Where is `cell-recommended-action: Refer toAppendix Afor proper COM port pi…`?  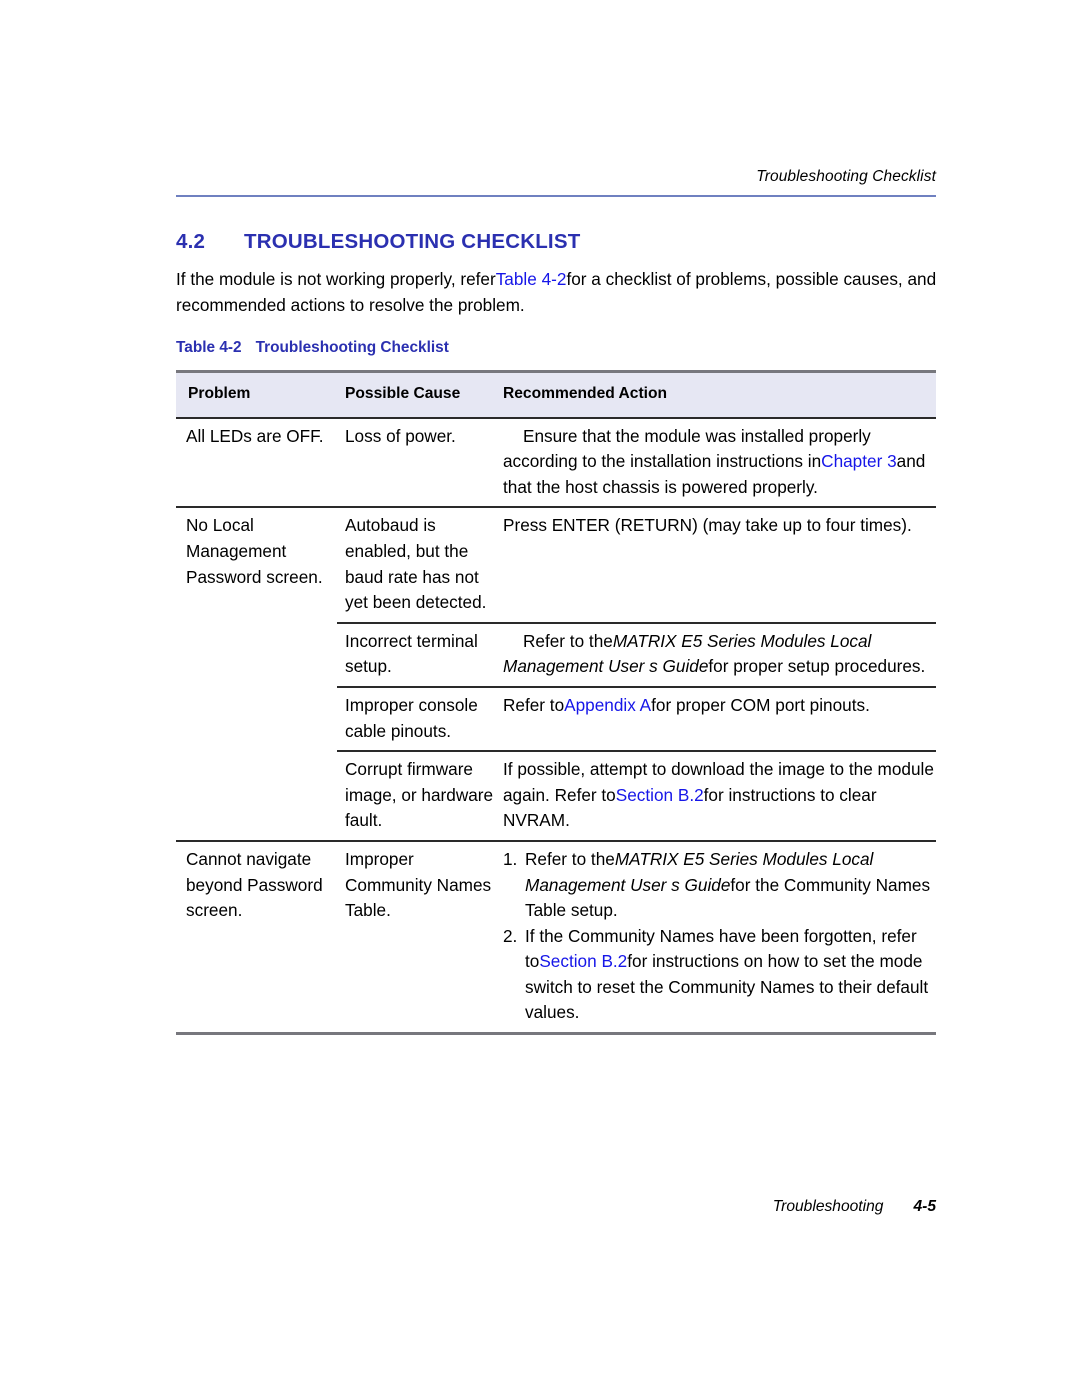 cell-recommended-action: Refer toAppendix Afor proper COM port pi… is located at coordinates (715, 718).